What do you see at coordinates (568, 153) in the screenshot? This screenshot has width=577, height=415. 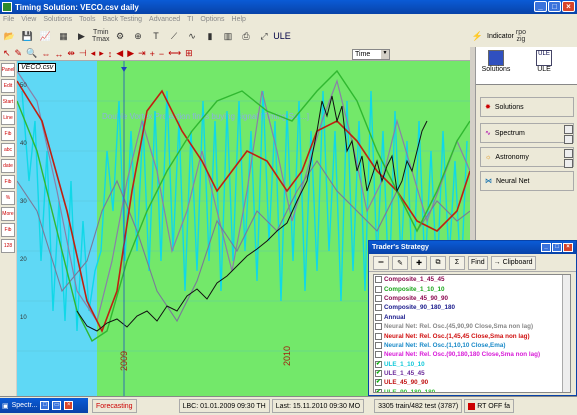 I see `astronomy-options-icon` at bounding box center [568, 153].